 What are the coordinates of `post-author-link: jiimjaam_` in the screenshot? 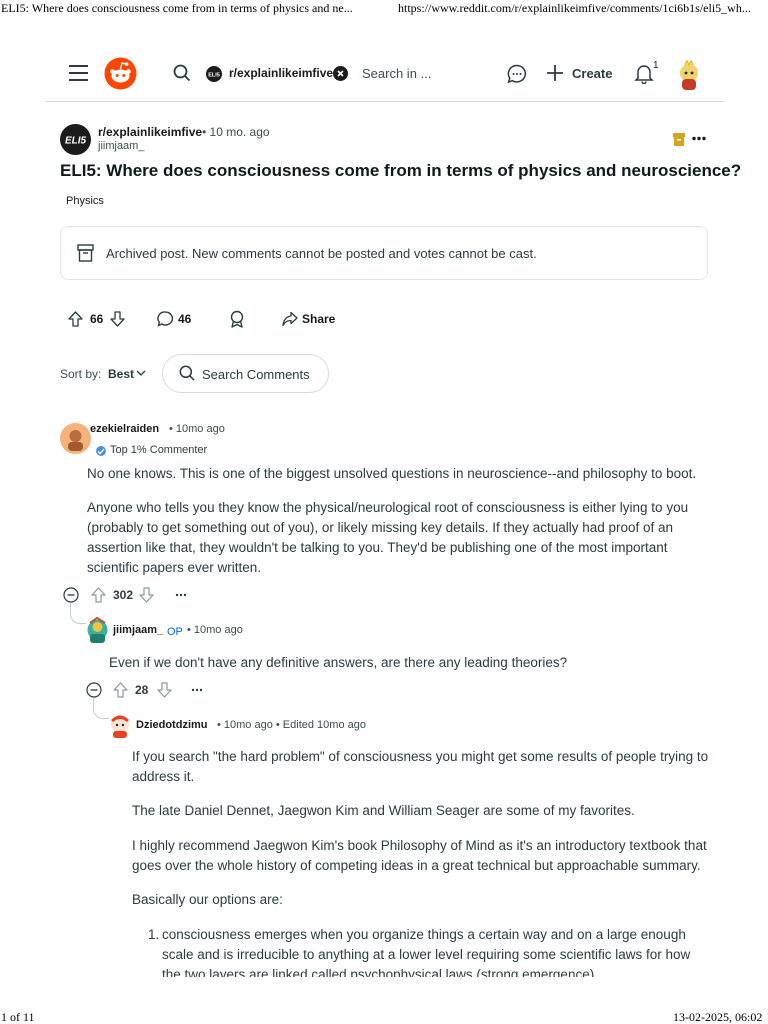 It's located at (121, 146).